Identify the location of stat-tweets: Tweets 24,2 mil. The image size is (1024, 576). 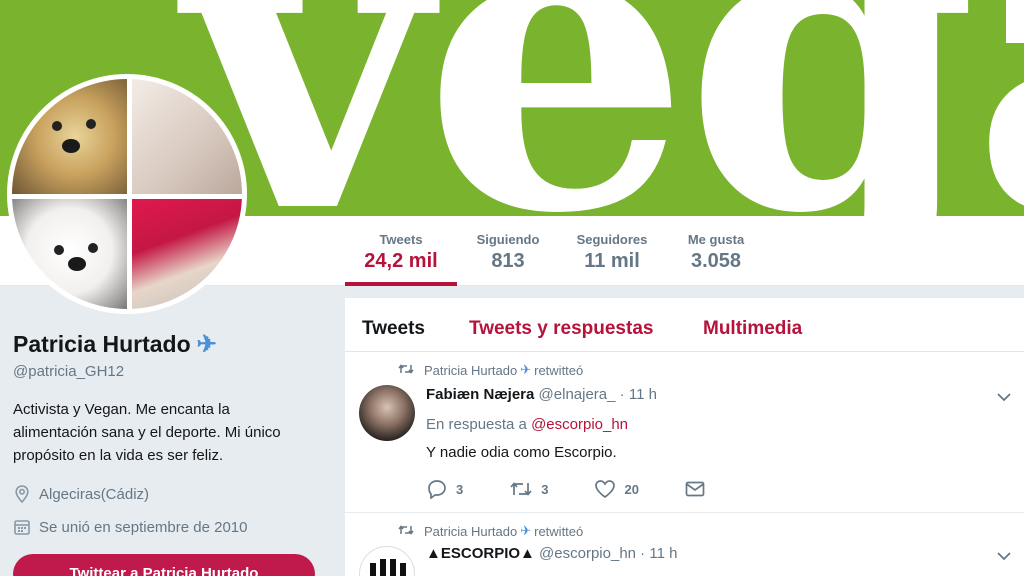
(401, 252).